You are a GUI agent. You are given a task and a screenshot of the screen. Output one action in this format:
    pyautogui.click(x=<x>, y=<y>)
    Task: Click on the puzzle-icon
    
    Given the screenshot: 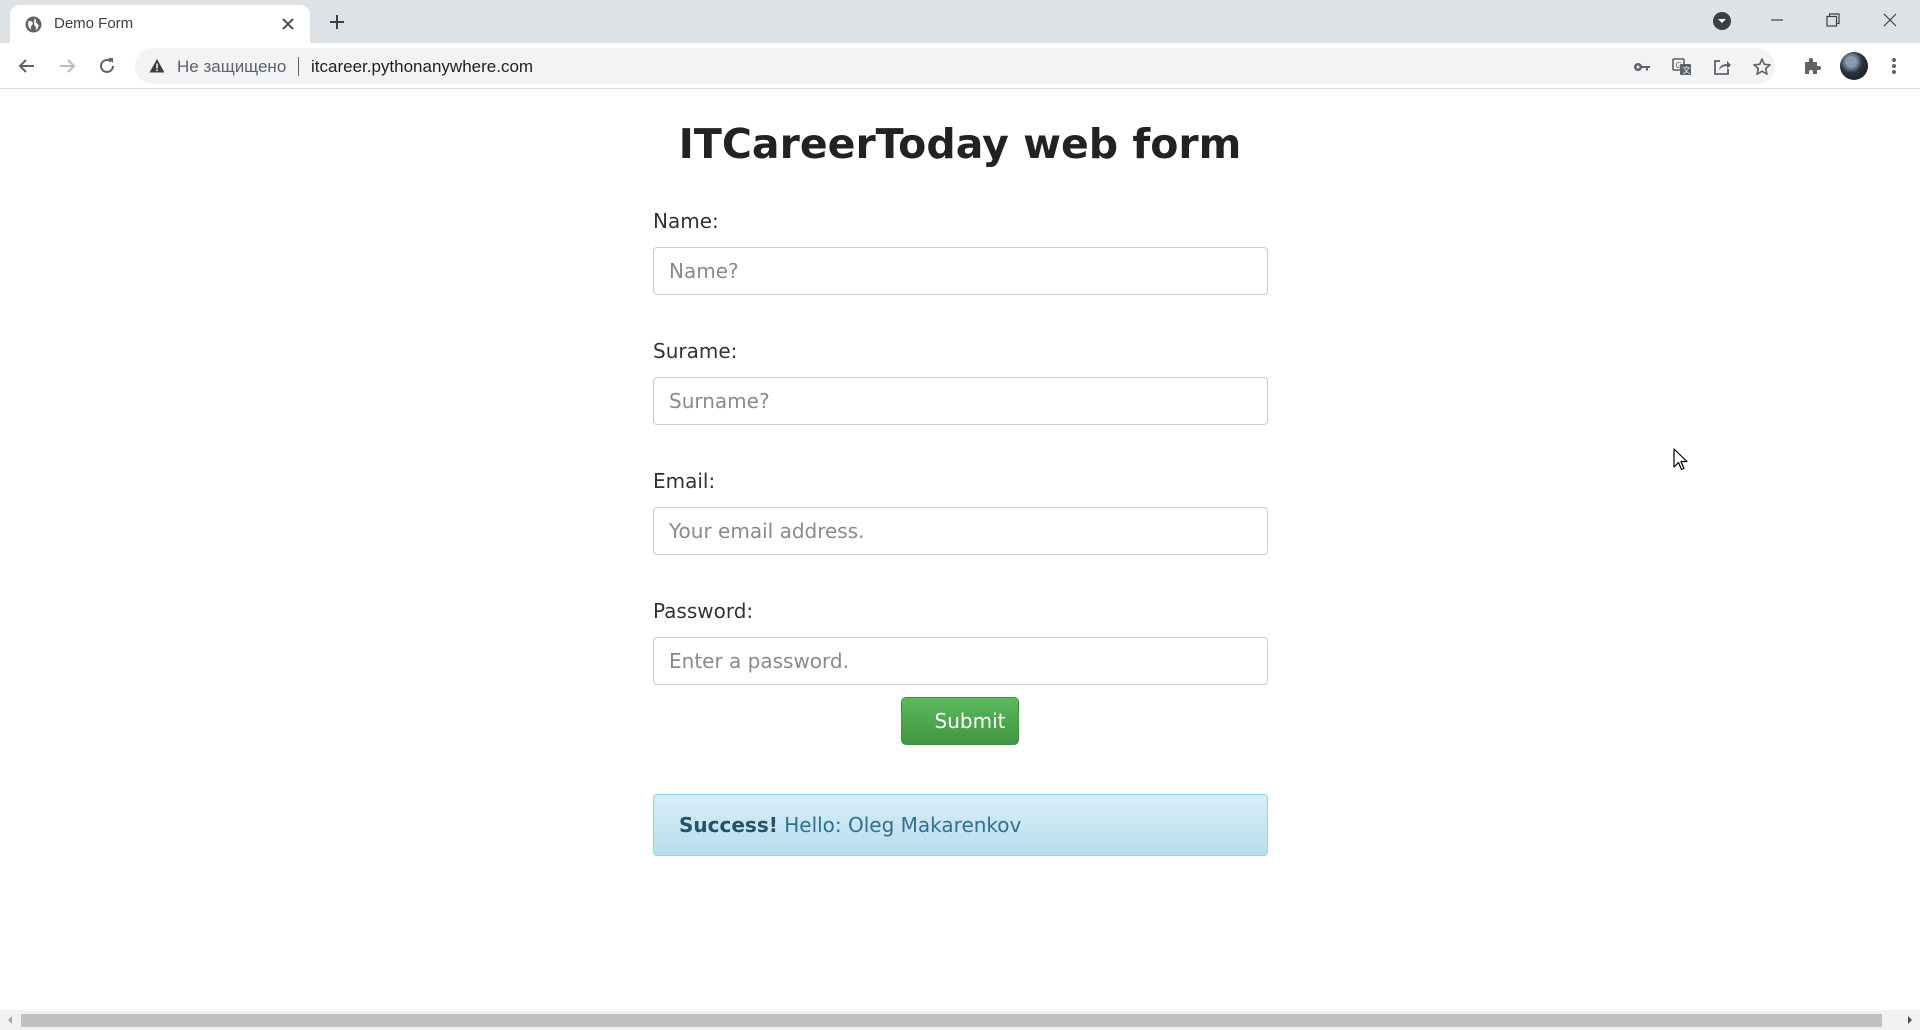 What is the action you would take?
    pyautogui.click(x=1812, y=66)
    